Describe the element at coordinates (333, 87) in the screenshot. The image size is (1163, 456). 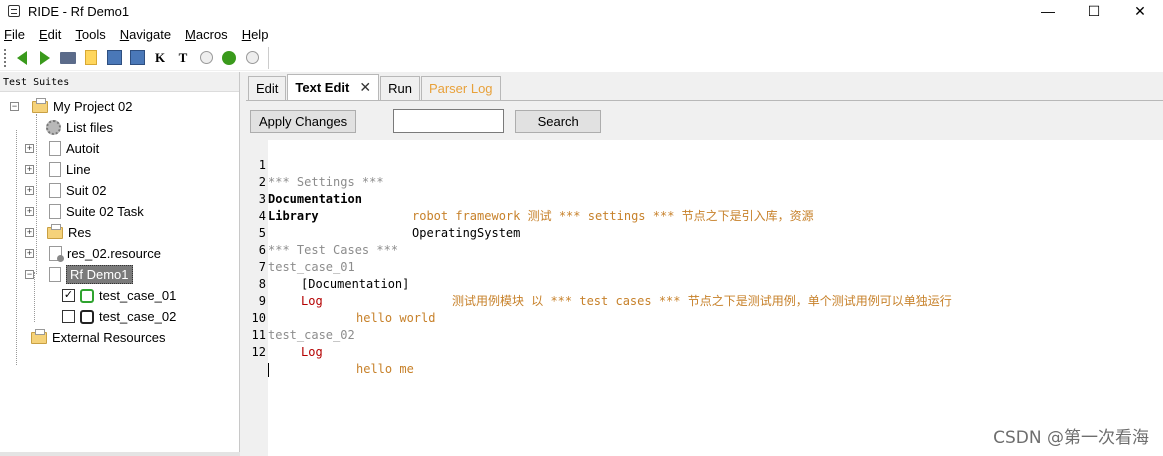
I see `tab-text-edit: Text Edit ✕` at that location.